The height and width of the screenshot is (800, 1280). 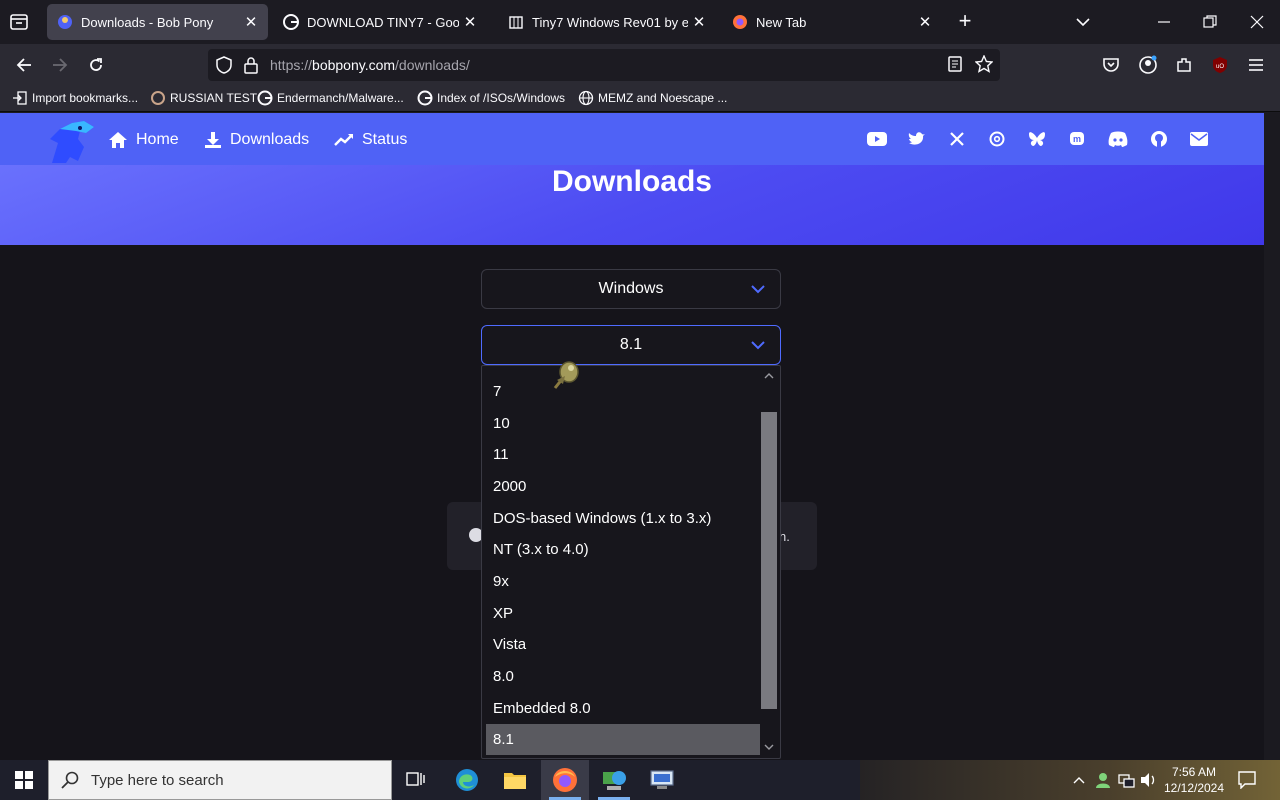 What do you see at coordinates (70, 141) in the screenshot?
I see `bob-pony-logo` at bounding box center [70, 141].